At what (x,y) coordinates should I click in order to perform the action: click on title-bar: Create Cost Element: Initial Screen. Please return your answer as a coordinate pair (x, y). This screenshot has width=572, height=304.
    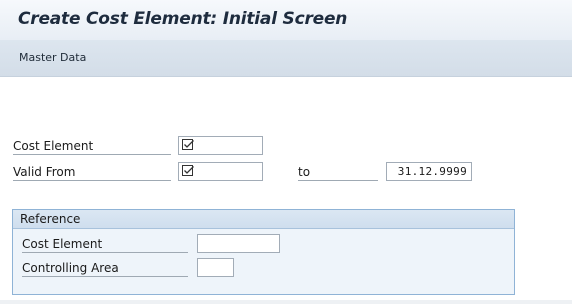
    Looking at the image, I should click on (286, 20).